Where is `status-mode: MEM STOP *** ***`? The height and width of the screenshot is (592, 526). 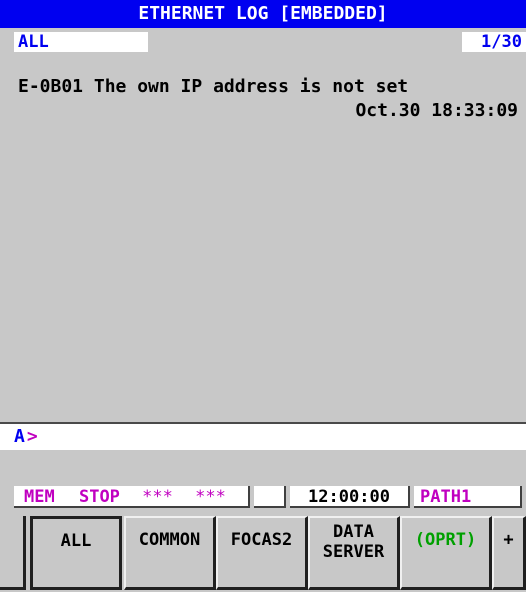
status-mode: MEM STOP *** *** is located at coordinates (132, 497).